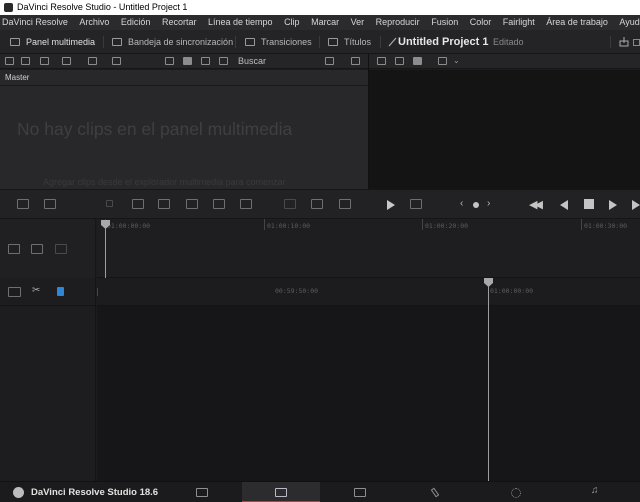  I want to click on menu-archivo: Archivo, so click(94, 22).